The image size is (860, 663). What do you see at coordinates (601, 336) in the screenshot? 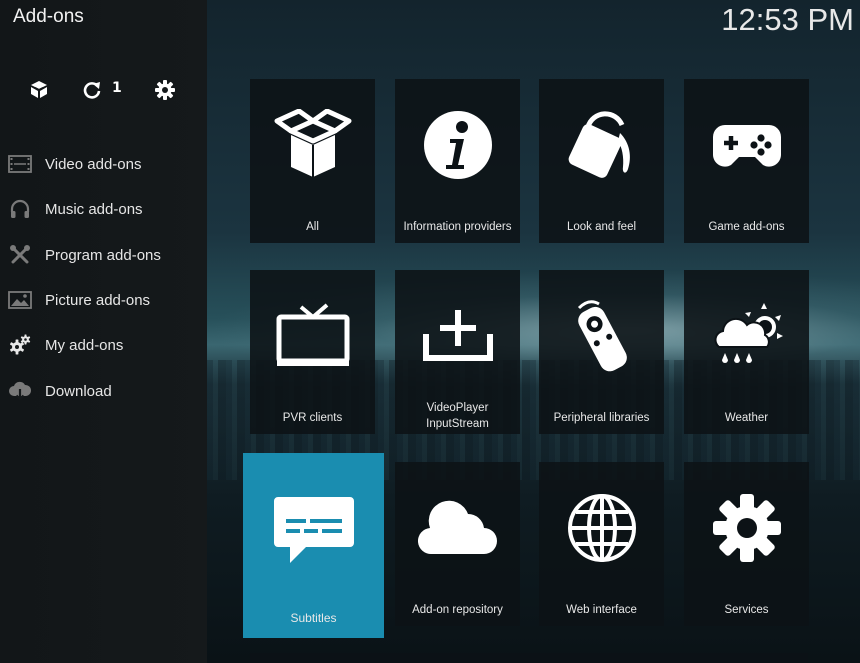
I see `remote-control-icon` at bounding box center [601, 336].